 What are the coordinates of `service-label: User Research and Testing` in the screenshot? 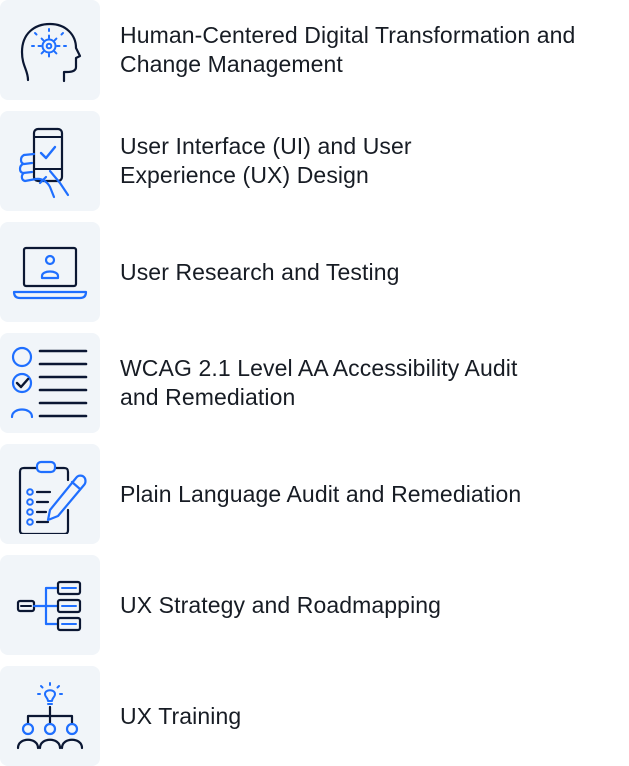 It's located at (372, 272).